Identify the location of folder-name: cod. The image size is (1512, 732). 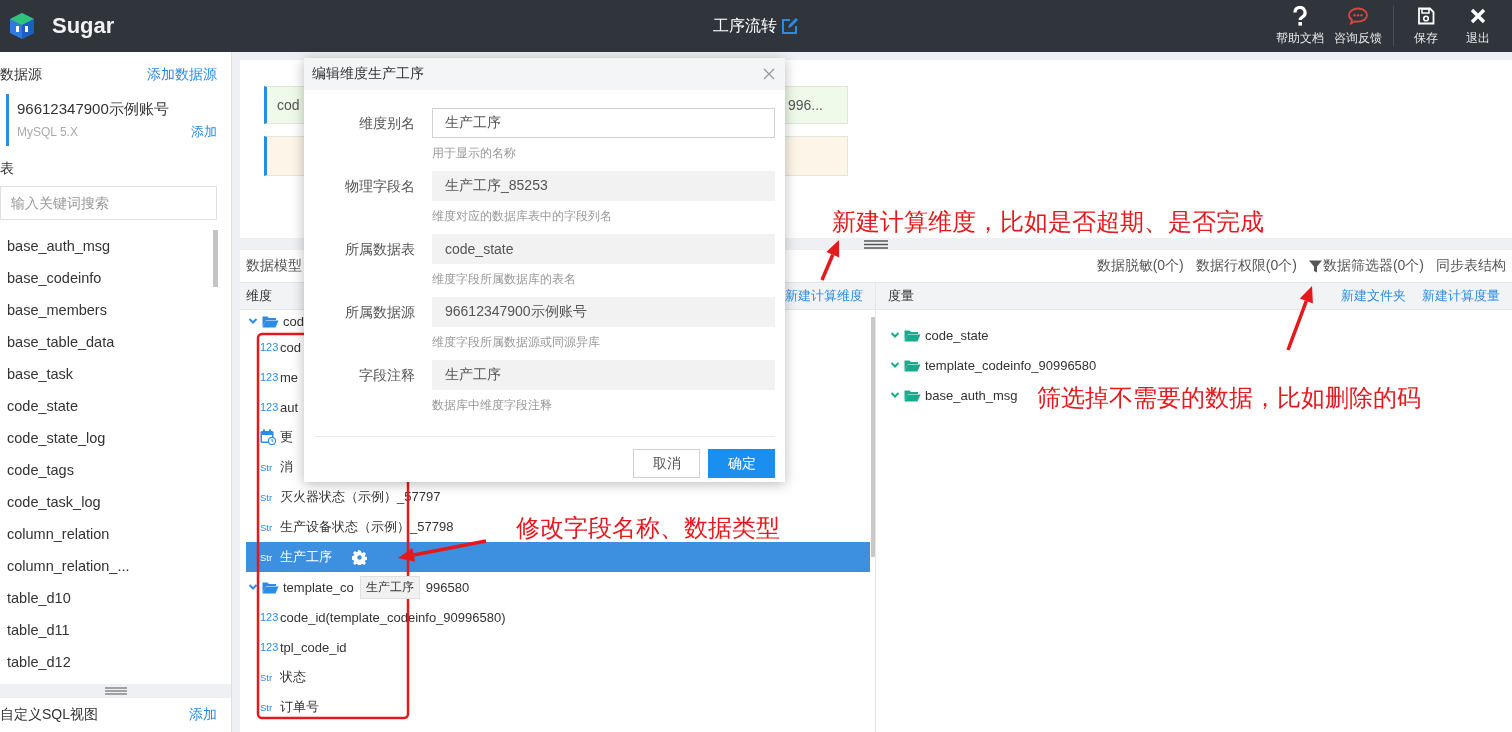
(293, 321).